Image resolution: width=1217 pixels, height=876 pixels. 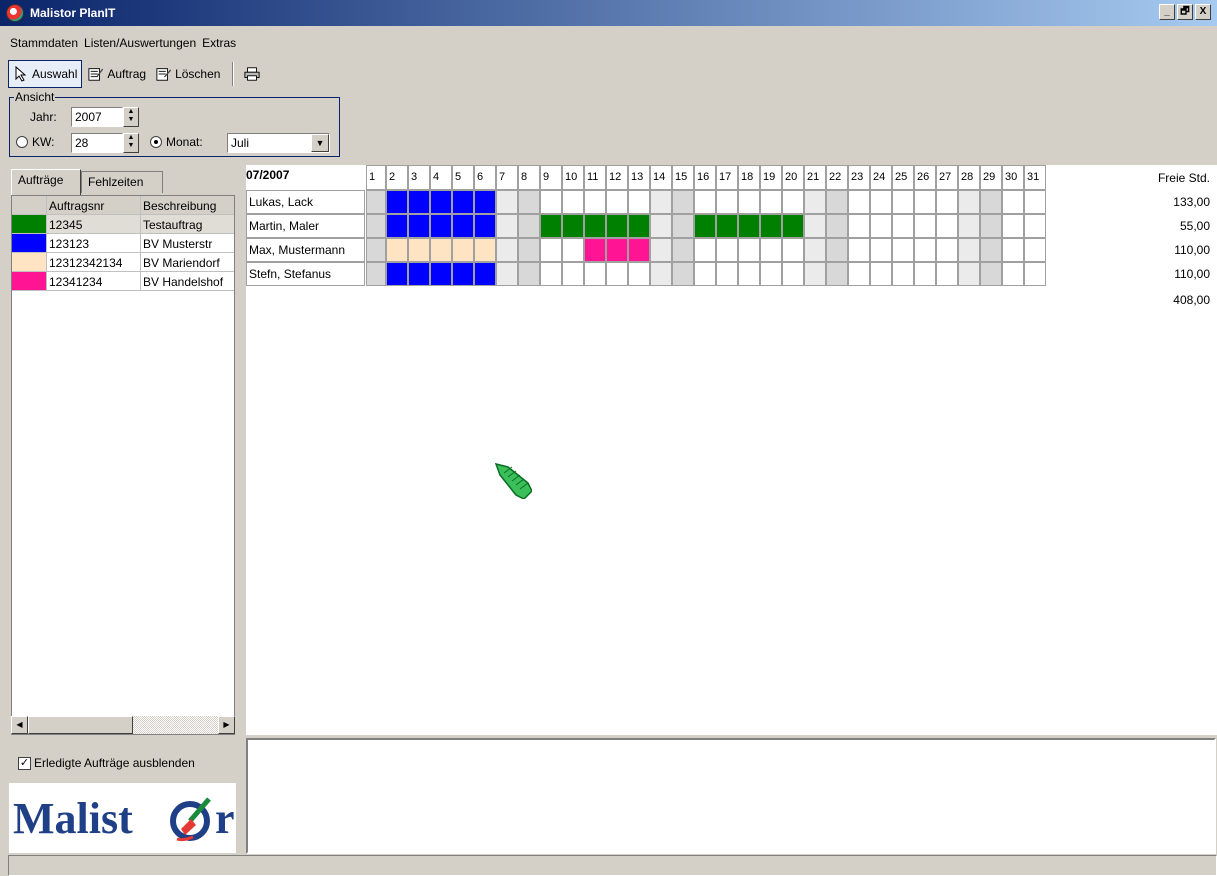 I want to click on menu-stammdaten: Stammdaten, so click(x=44, y=43).